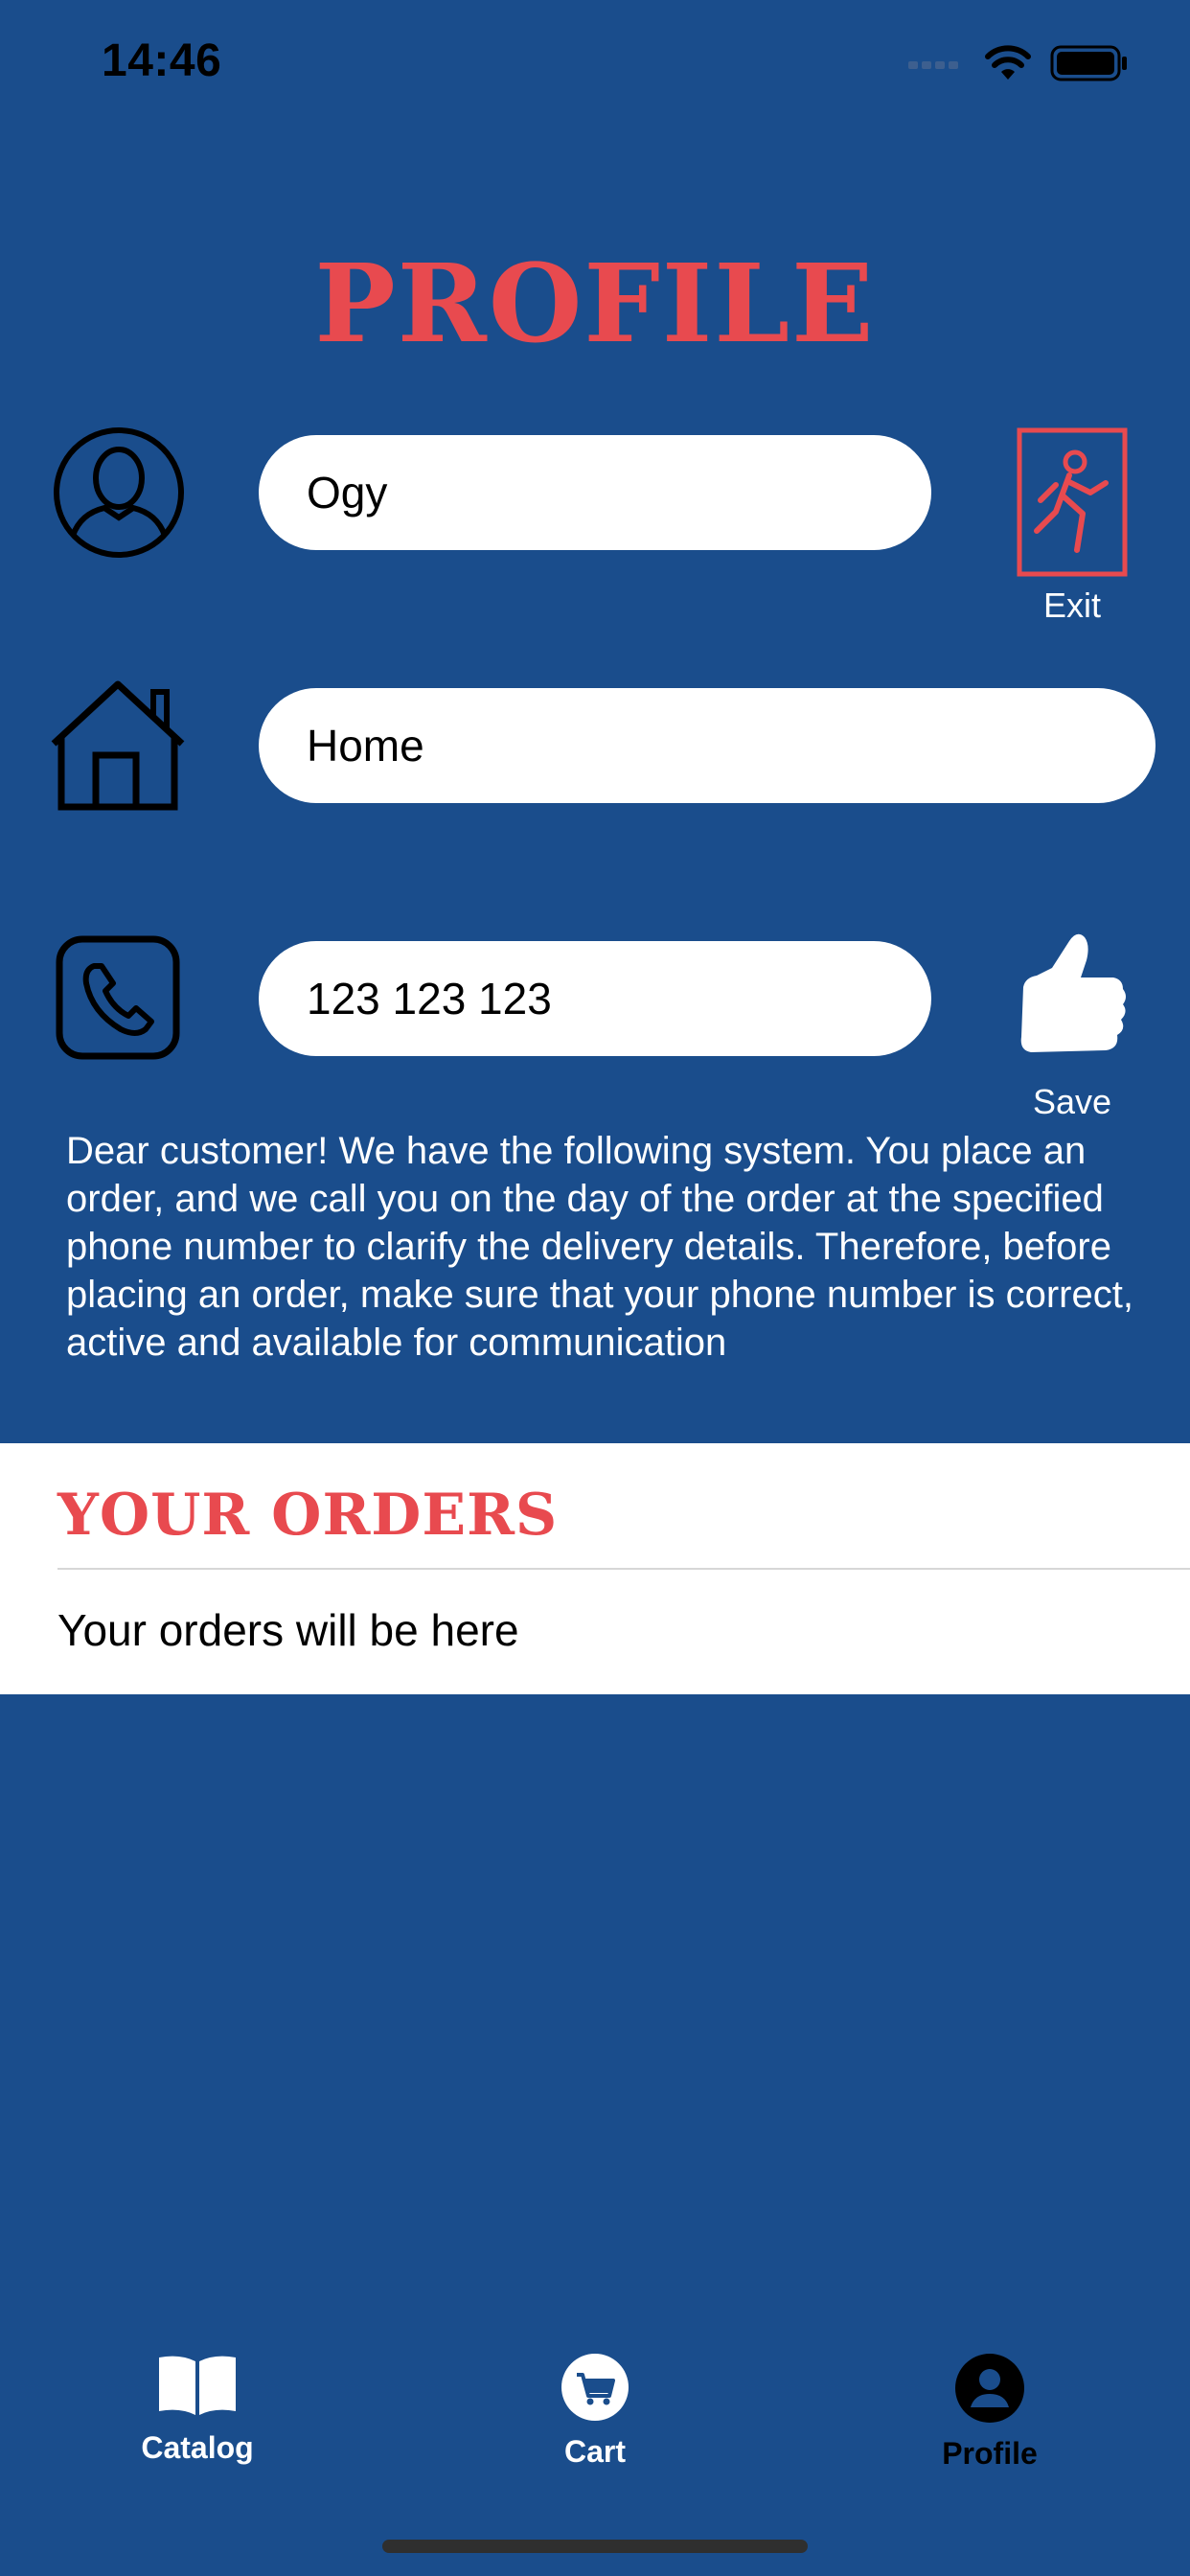 The width and height of the screenshot is (1190, 2576). I want to click on tab-catalog: Catalog, so click(197, 2410).